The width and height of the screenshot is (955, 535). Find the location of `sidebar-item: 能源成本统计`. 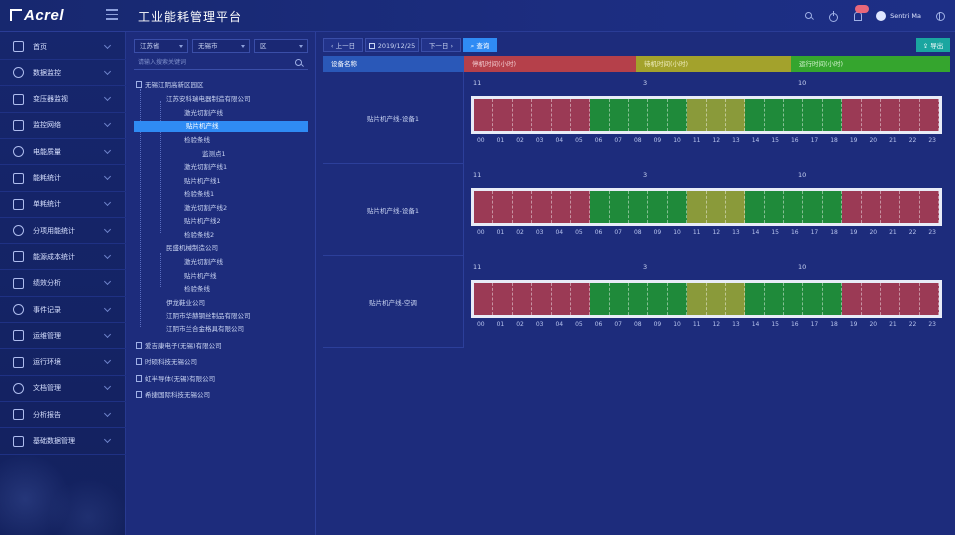

sidebar-item: 能源成本统计 is located at coordinates (63, 257).